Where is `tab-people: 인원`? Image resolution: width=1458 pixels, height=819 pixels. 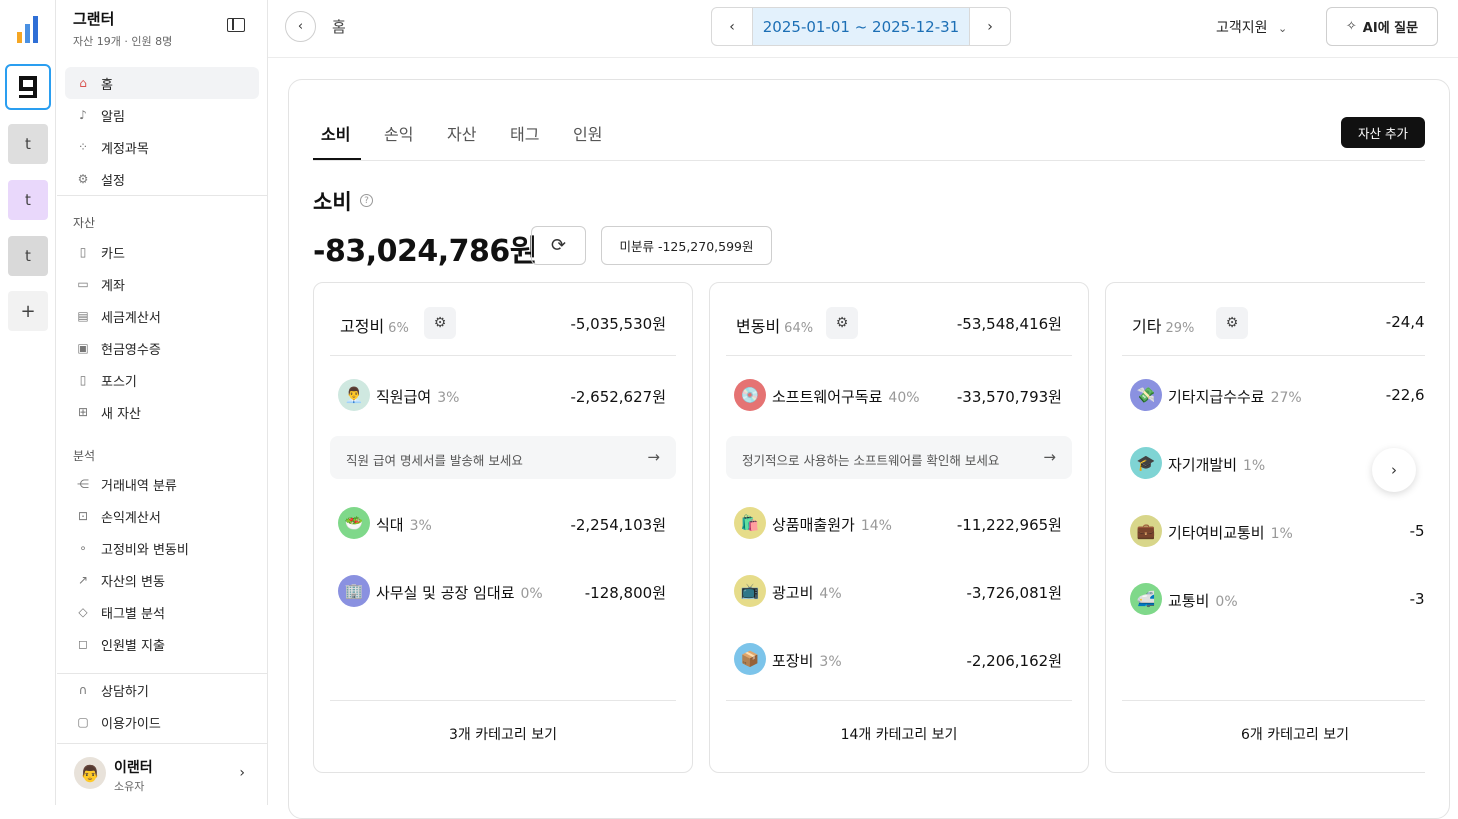 tab-people: 인원 is located at coordinates (587, 133).